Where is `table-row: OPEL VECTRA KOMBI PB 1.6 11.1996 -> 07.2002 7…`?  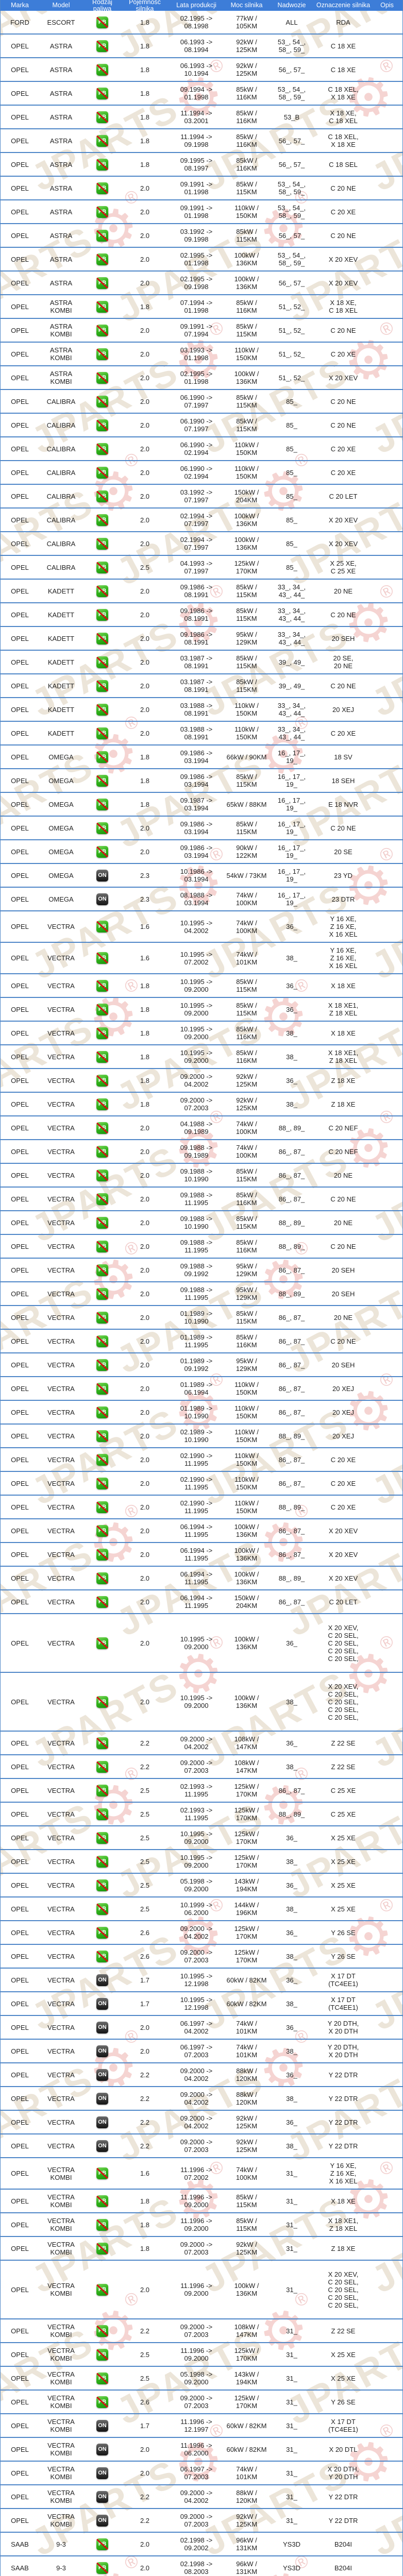
table-row: OPEL VECTRA KOMBI PB 1.6 11.1996 -> 07.2002 7… is located at coordinates (202, 2174).